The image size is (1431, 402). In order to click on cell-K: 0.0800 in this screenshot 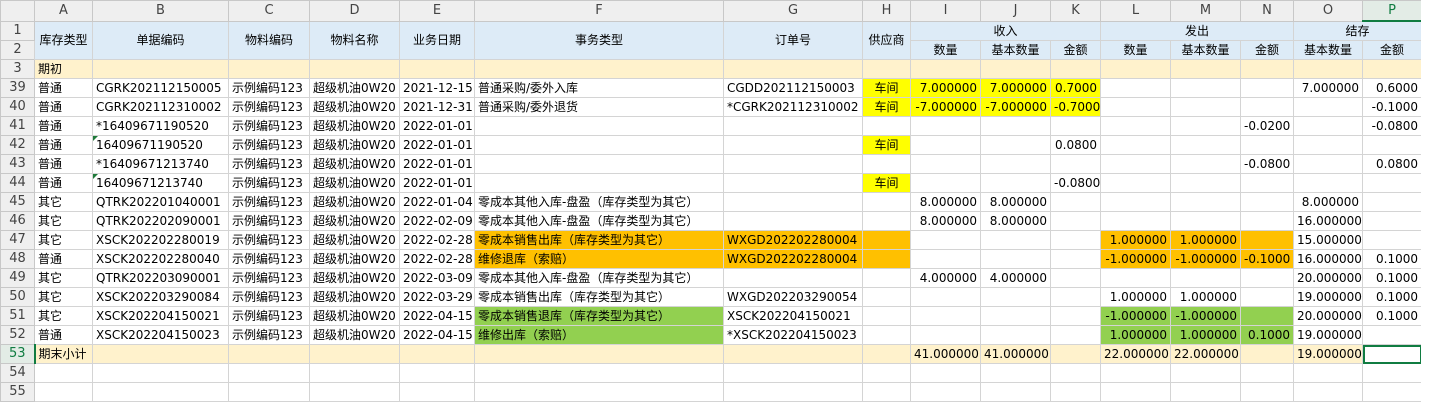, I will do `click(1075, 145)`.